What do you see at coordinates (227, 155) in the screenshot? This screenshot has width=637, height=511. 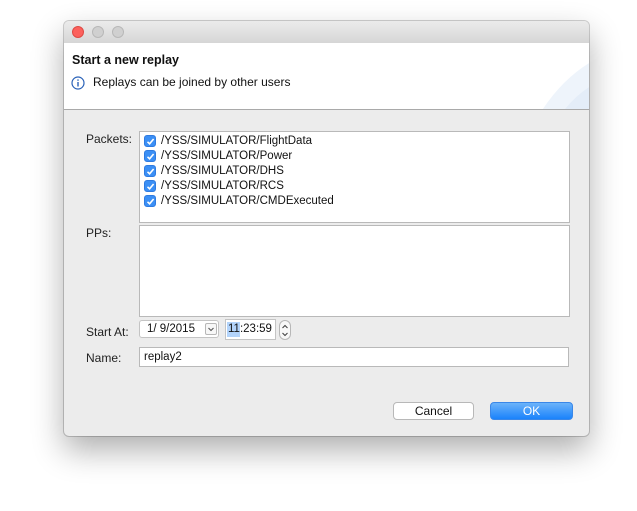 I see `packet-label: /YSS/SIMULATOR/Power` at bounding box center [227, 155].